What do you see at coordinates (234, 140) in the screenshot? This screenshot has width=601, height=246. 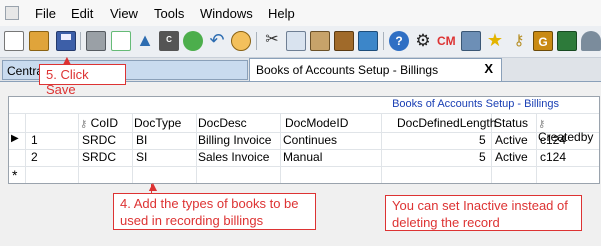 I see `cell-docdesc: Billing Invoice` at bounding box center [234, 140].